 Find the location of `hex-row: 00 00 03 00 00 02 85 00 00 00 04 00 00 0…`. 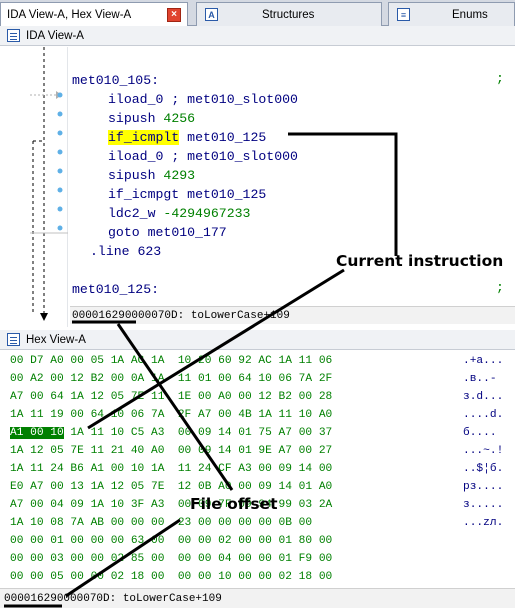

hex-row: 00 00 03 00 00 02 85 00 00 00 04 00 00 0… is located at coordinates (171, 559).